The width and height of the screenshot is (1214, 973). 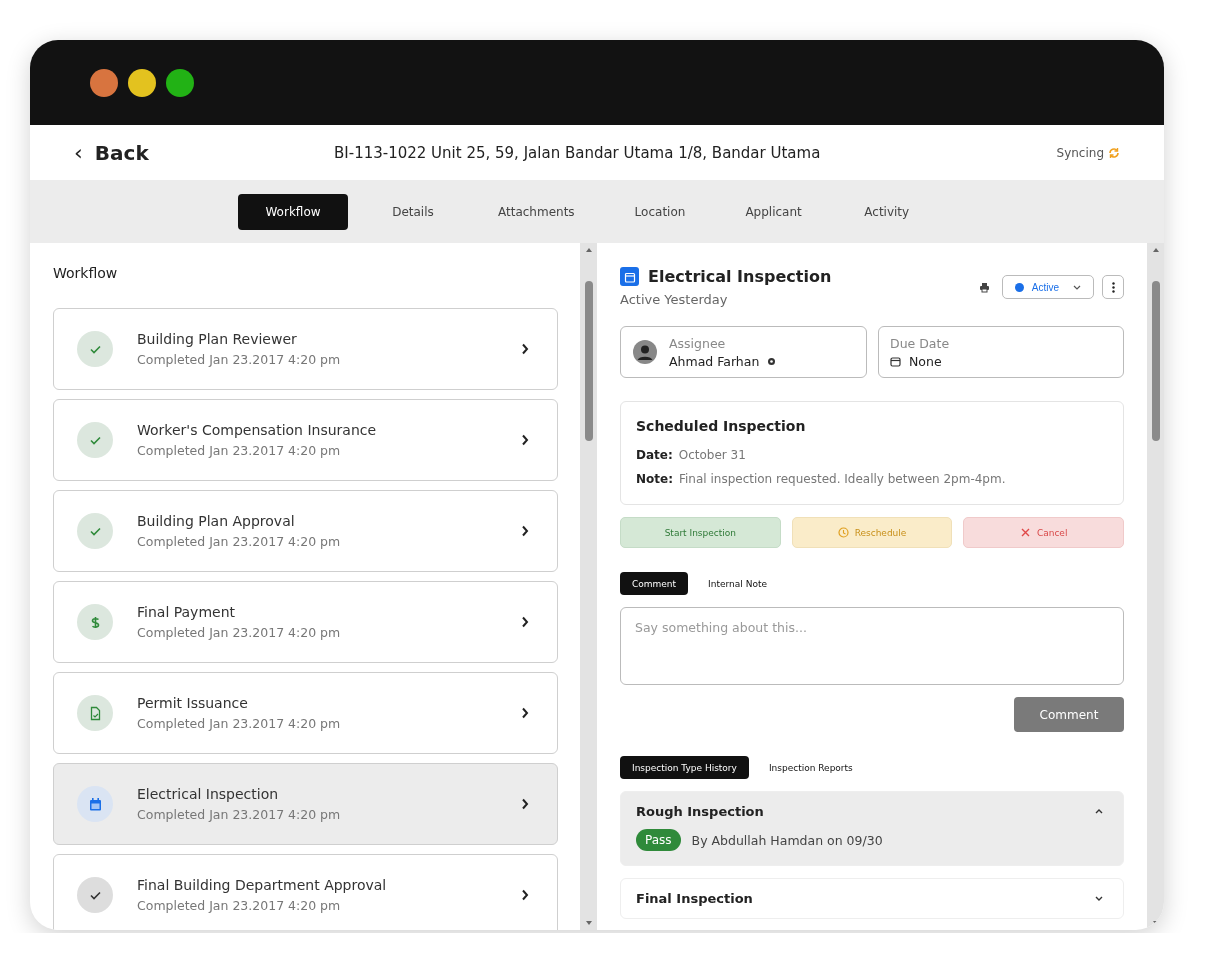 I want to click on workflow-step-card: Final Building Department Approval Completed Jan 23.2017 4:20 pm, so click(x=305, y=892).